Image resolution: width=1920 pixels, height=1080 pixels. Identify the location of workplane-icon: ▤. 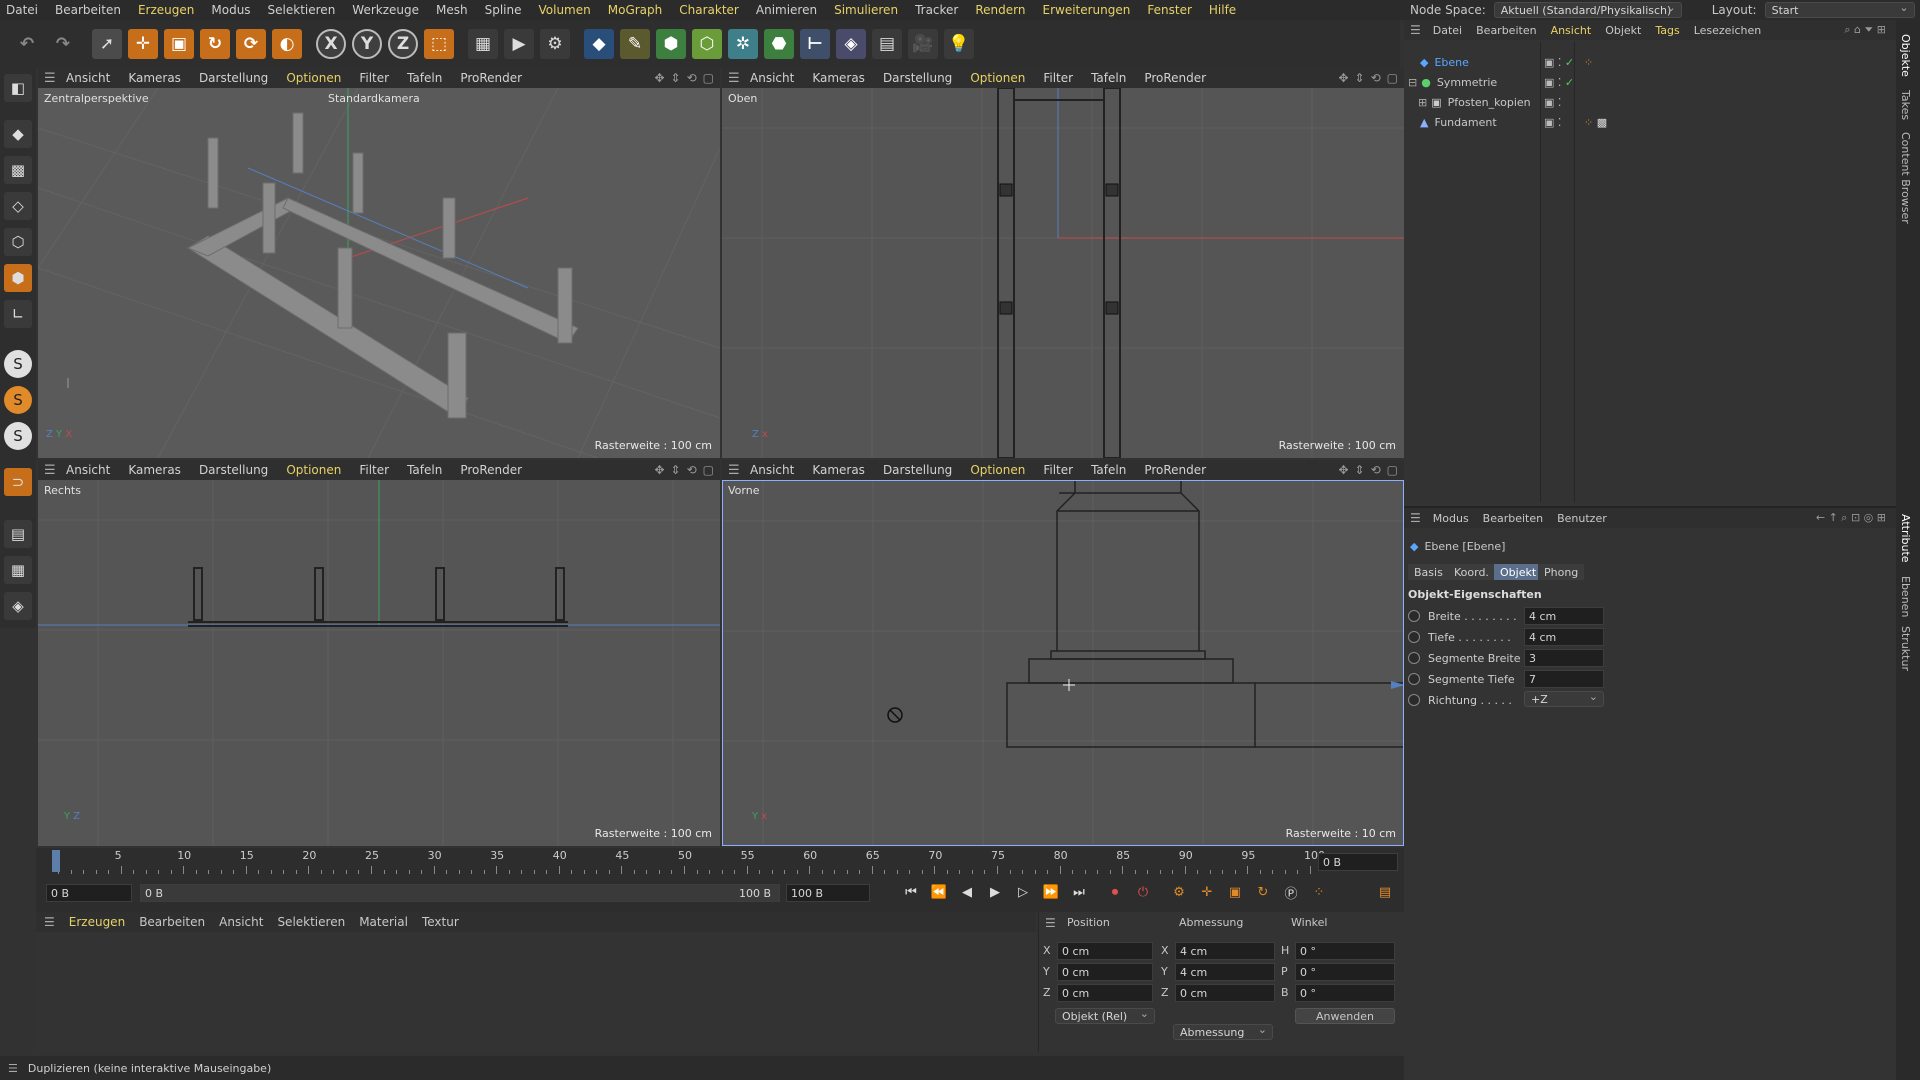
(18, 534).